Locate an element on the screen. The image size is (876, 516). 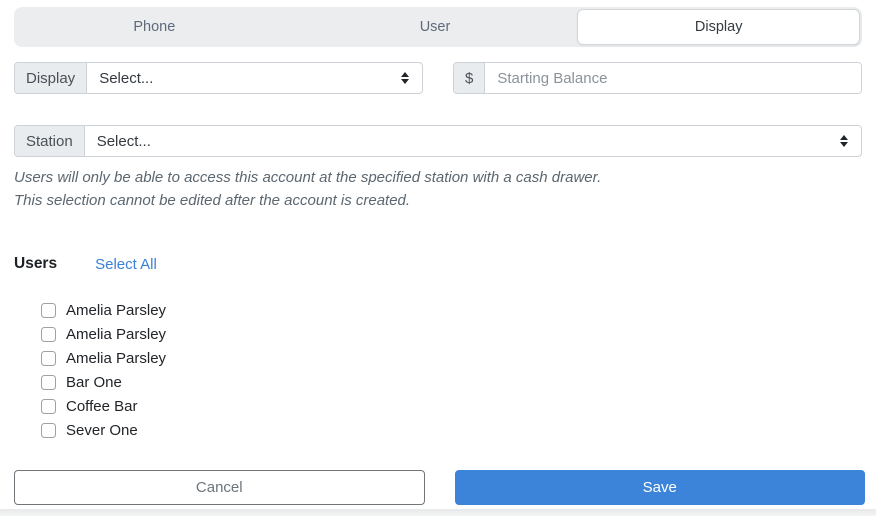
tab-label: User is located at coordinates (435, 27).